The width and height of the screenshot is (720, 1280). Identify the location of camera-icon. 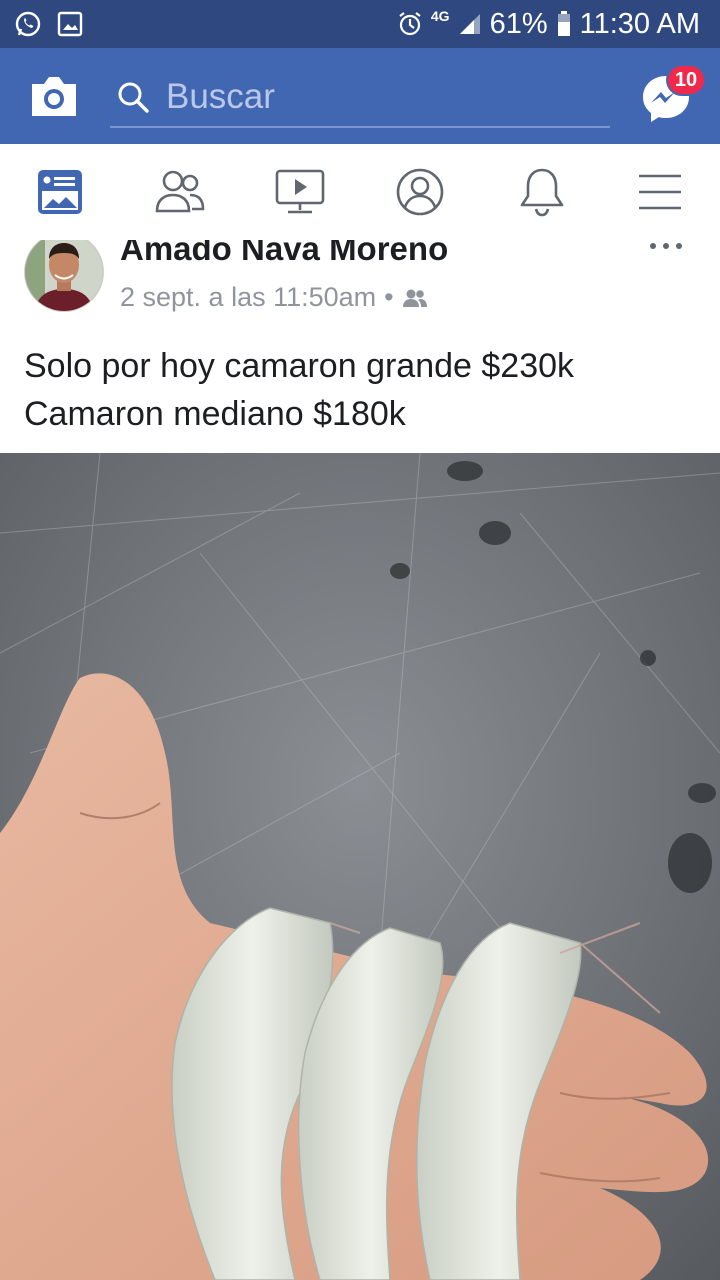
(54, 96).